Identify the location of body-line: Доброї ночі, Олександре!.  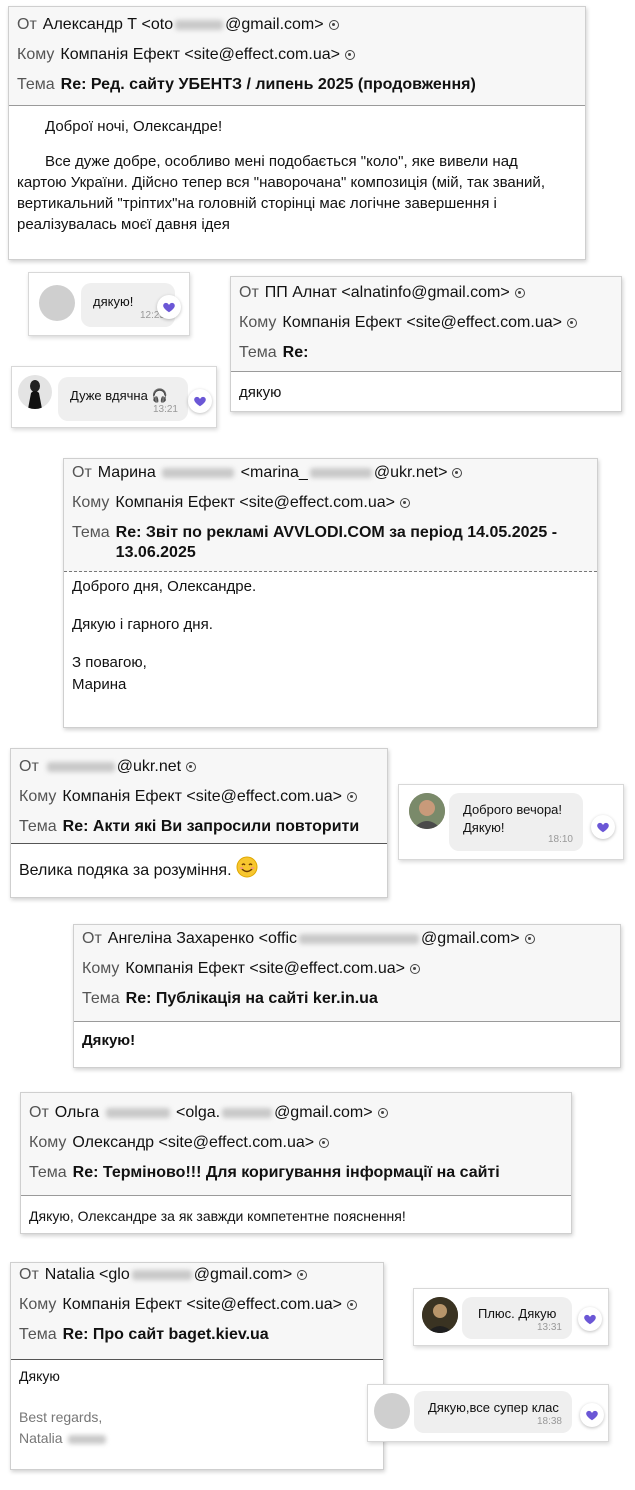
(134, 126).